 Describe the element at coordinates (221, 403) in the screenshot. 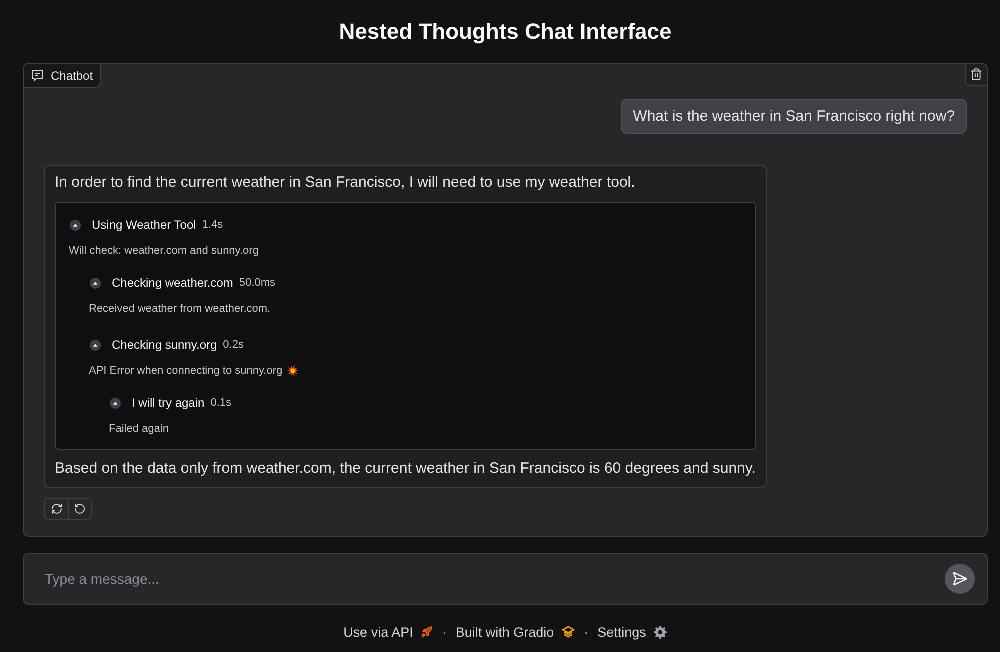

I see `thought-duration: 0.1s` at that location.